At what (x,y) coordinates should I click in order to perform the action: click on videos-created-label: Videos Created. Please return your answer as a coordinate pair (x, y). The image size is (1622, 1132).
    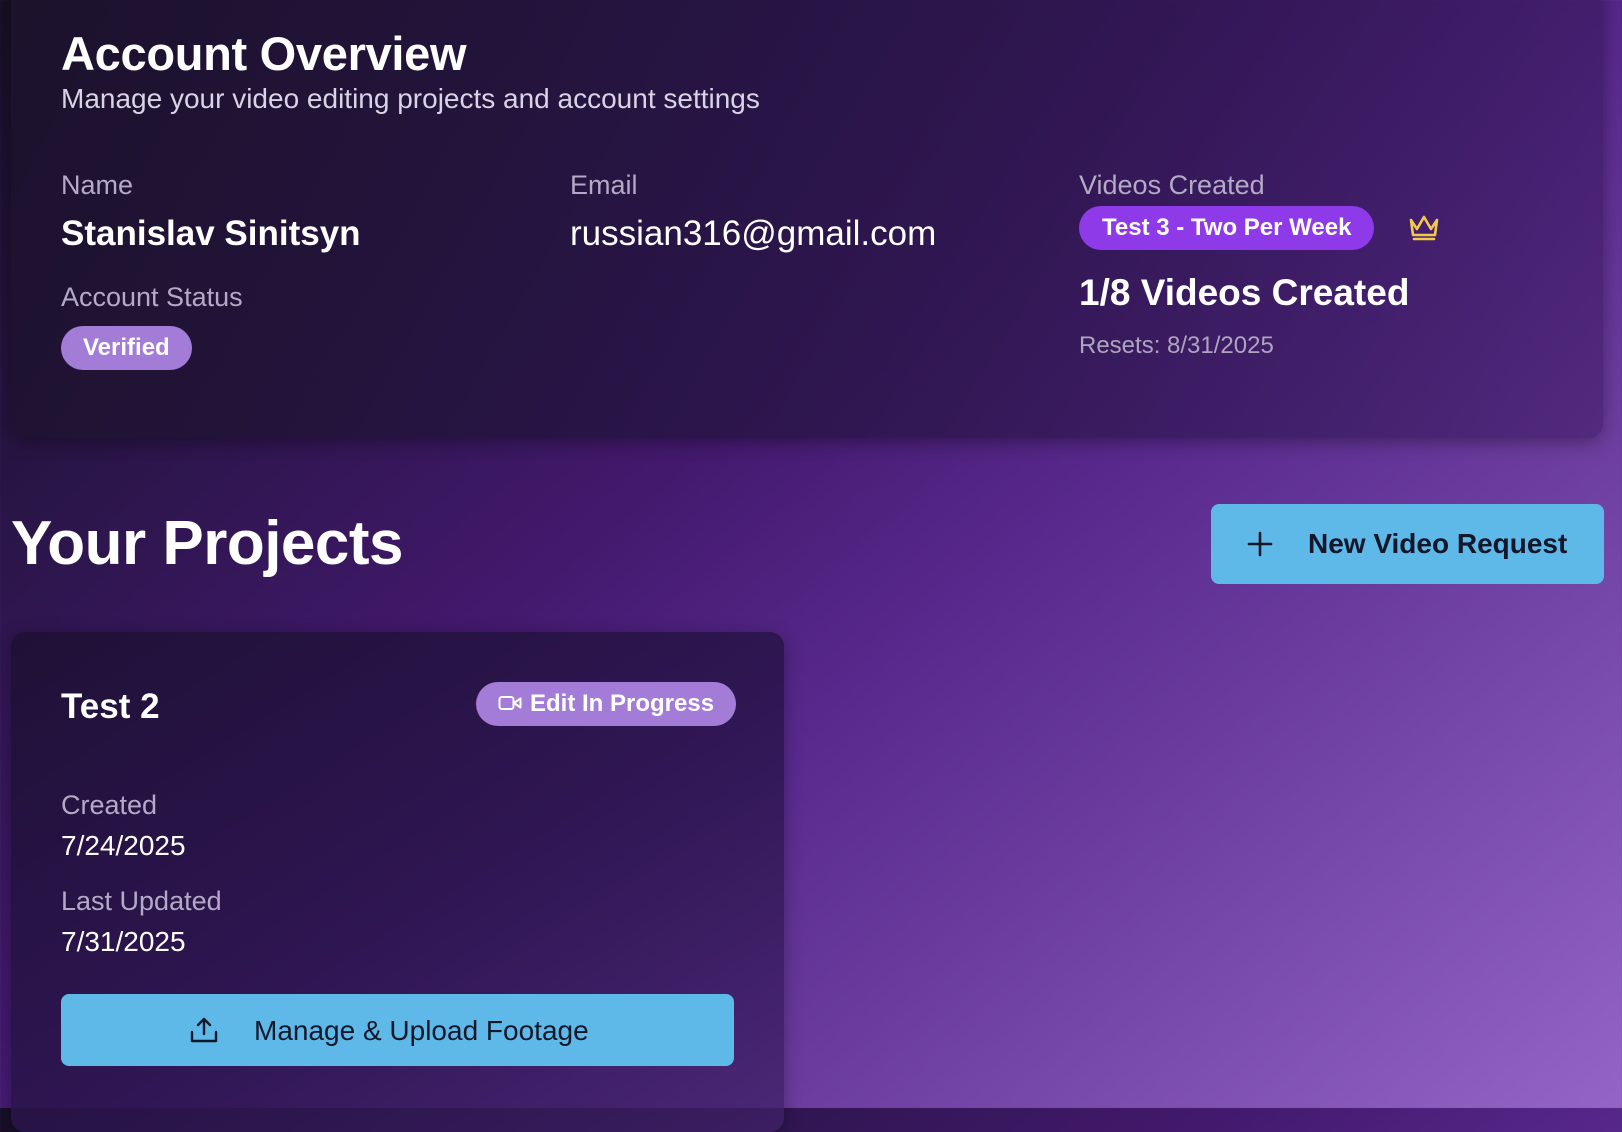
    Looking at the image, I should click on (1172, 185).